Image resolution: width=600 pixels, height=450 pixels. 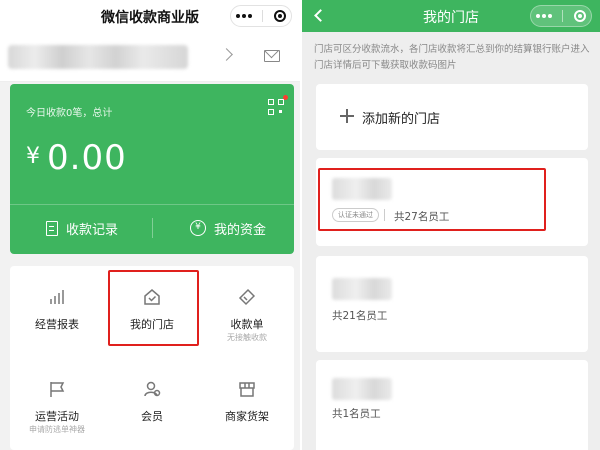 What do you see at coordinates (87, 158) in the screenshot?
I see `amount-value: 0.00` at bounding box center [87, 158].